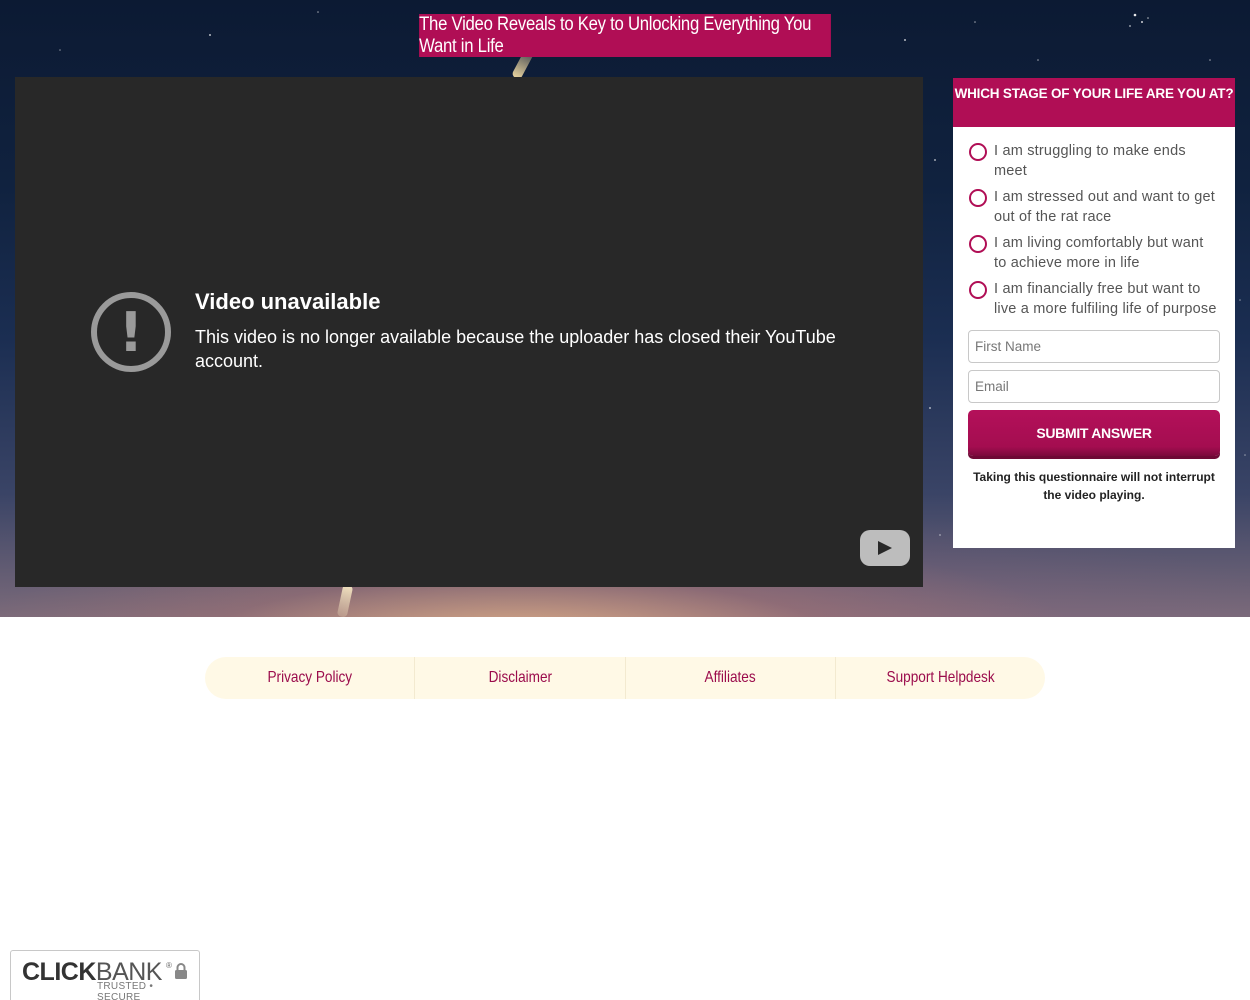 This screenshot has height=1000, width=1250. What do you see at coordinates (59, 972) in the screenshot?
I see `clickbank-logo-bold: CLICK` at bounding box center [59, 972].